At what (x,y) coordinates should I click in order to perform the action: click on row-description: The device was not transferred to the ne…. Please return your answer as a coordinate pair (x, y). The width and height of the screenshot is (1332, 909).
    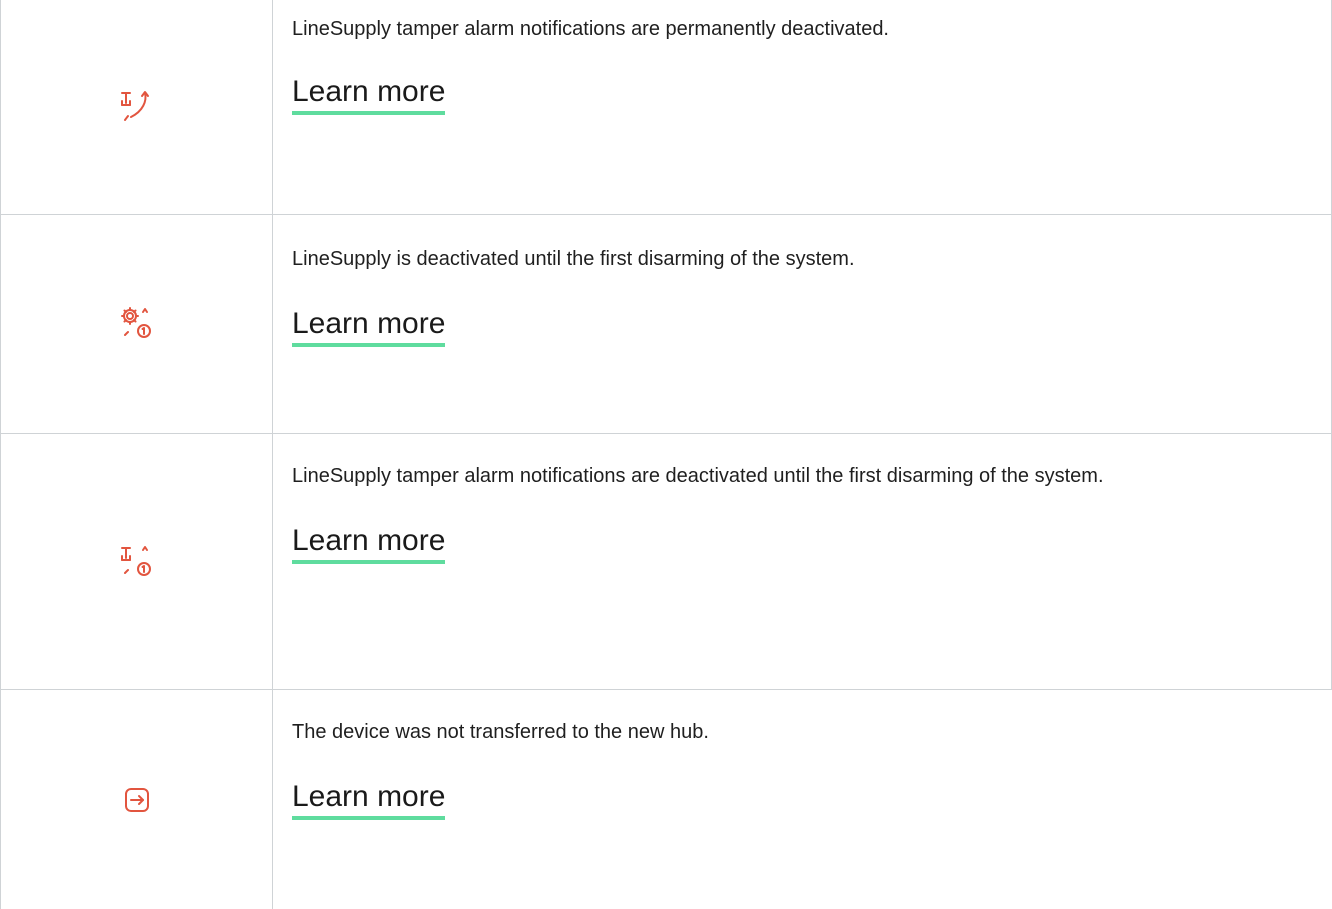
    Looking at the image, I should click on (500, 732).